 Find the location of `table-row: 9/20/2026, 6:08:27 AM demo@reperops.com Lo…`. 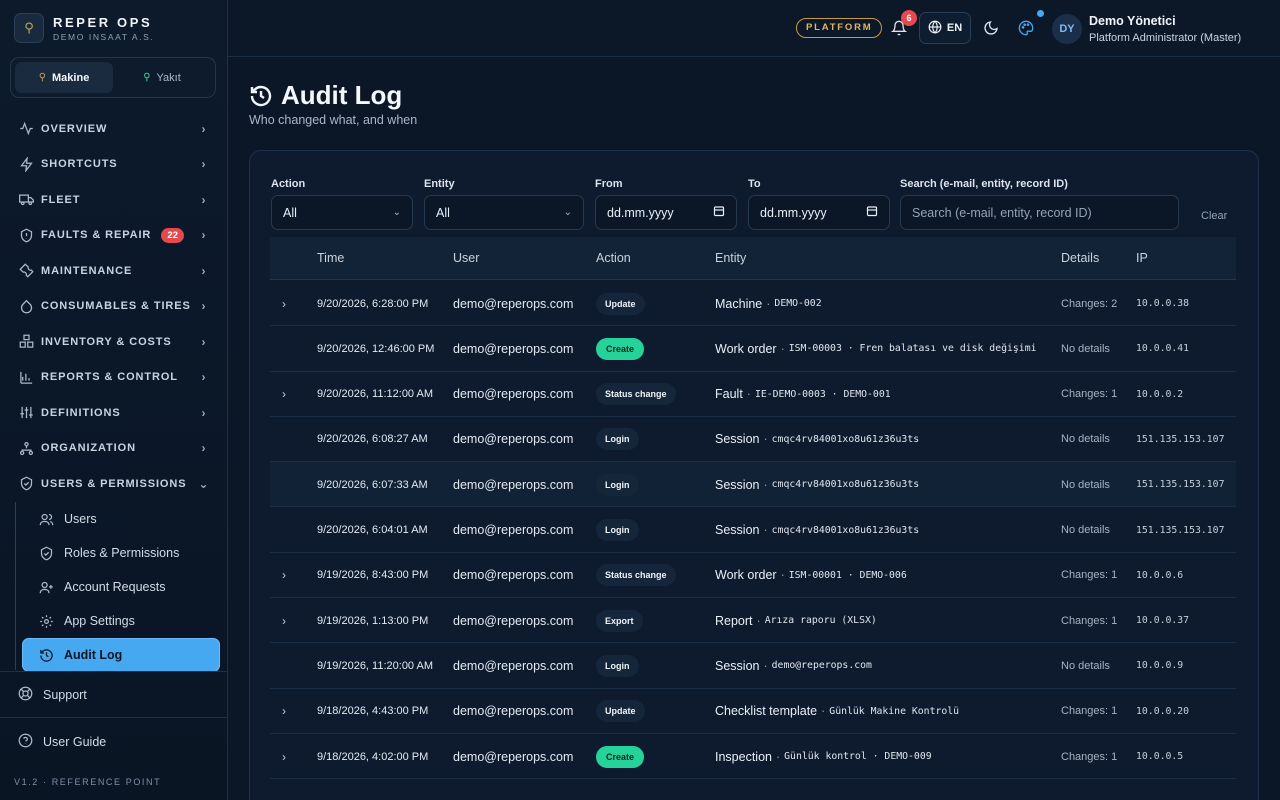

table-row: 9/20/2026, 6:08:27 AM demo@reperops.com Lo… is located at coordinates (753, 440).